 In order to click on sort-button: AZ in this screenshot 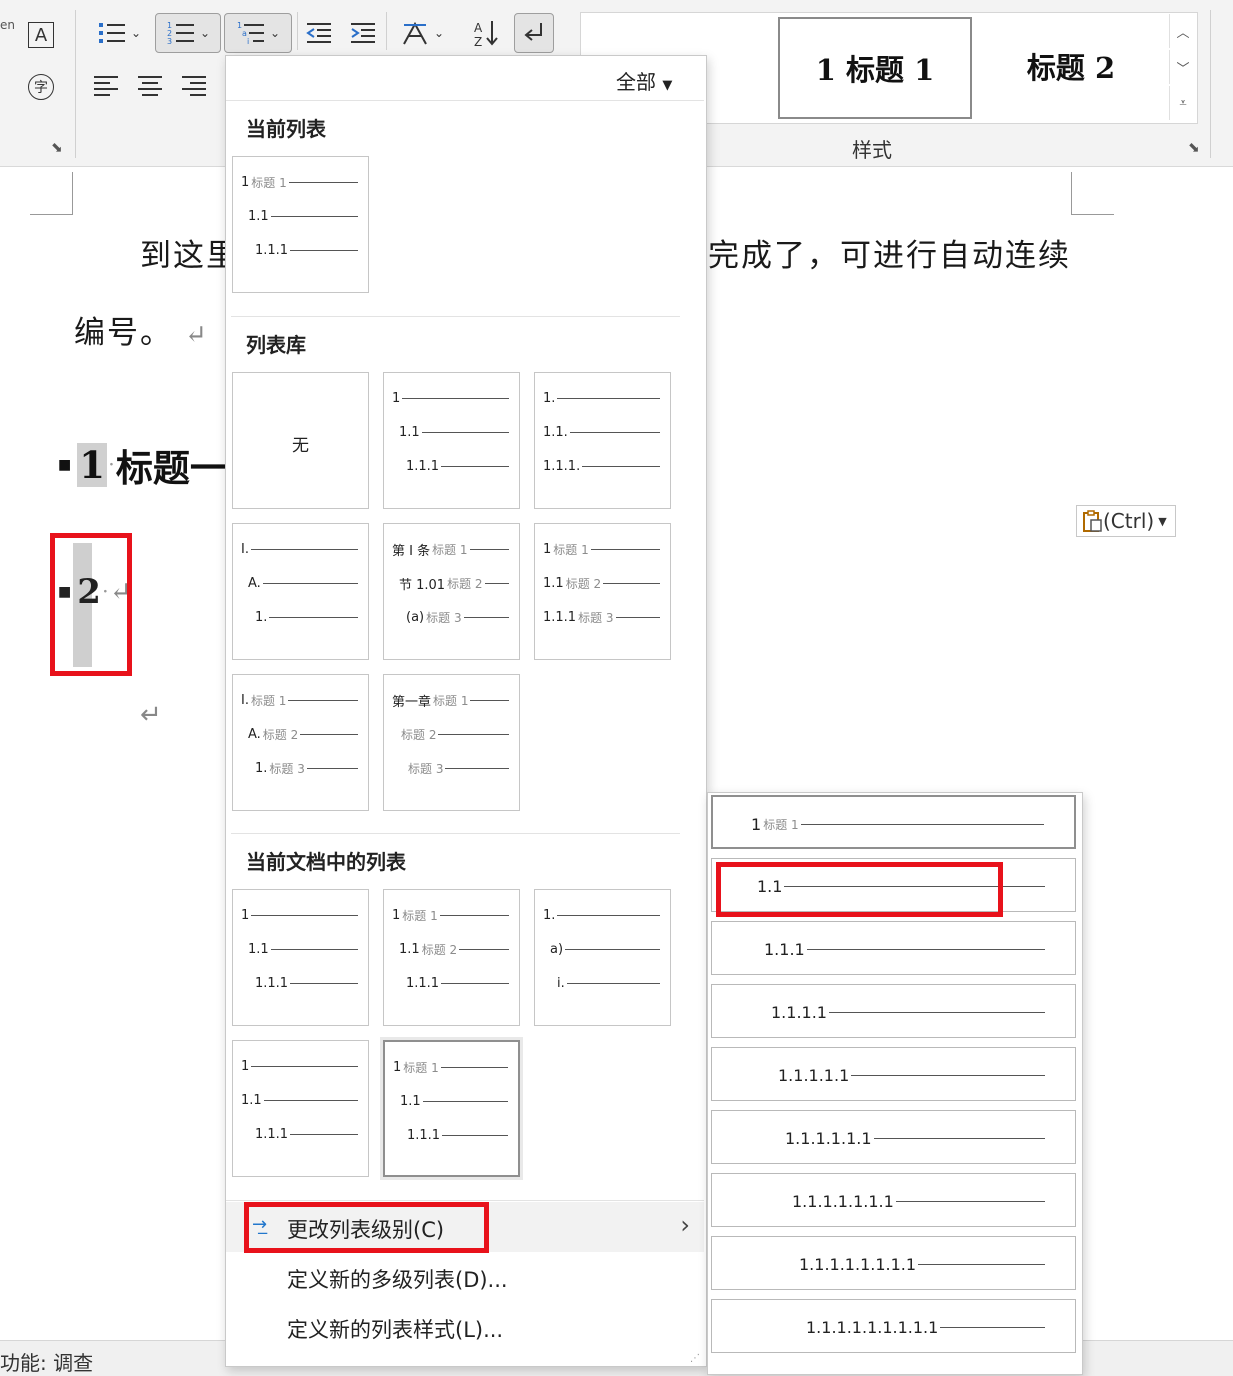, I will do `click(486, 33)`.